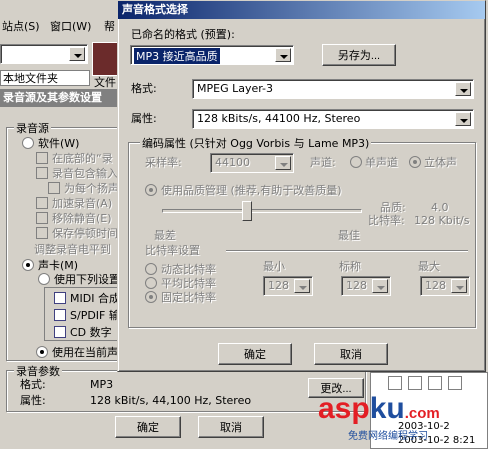 This screenshot has height=449, width=488. I want to click on slider-track, so click(262, 211).